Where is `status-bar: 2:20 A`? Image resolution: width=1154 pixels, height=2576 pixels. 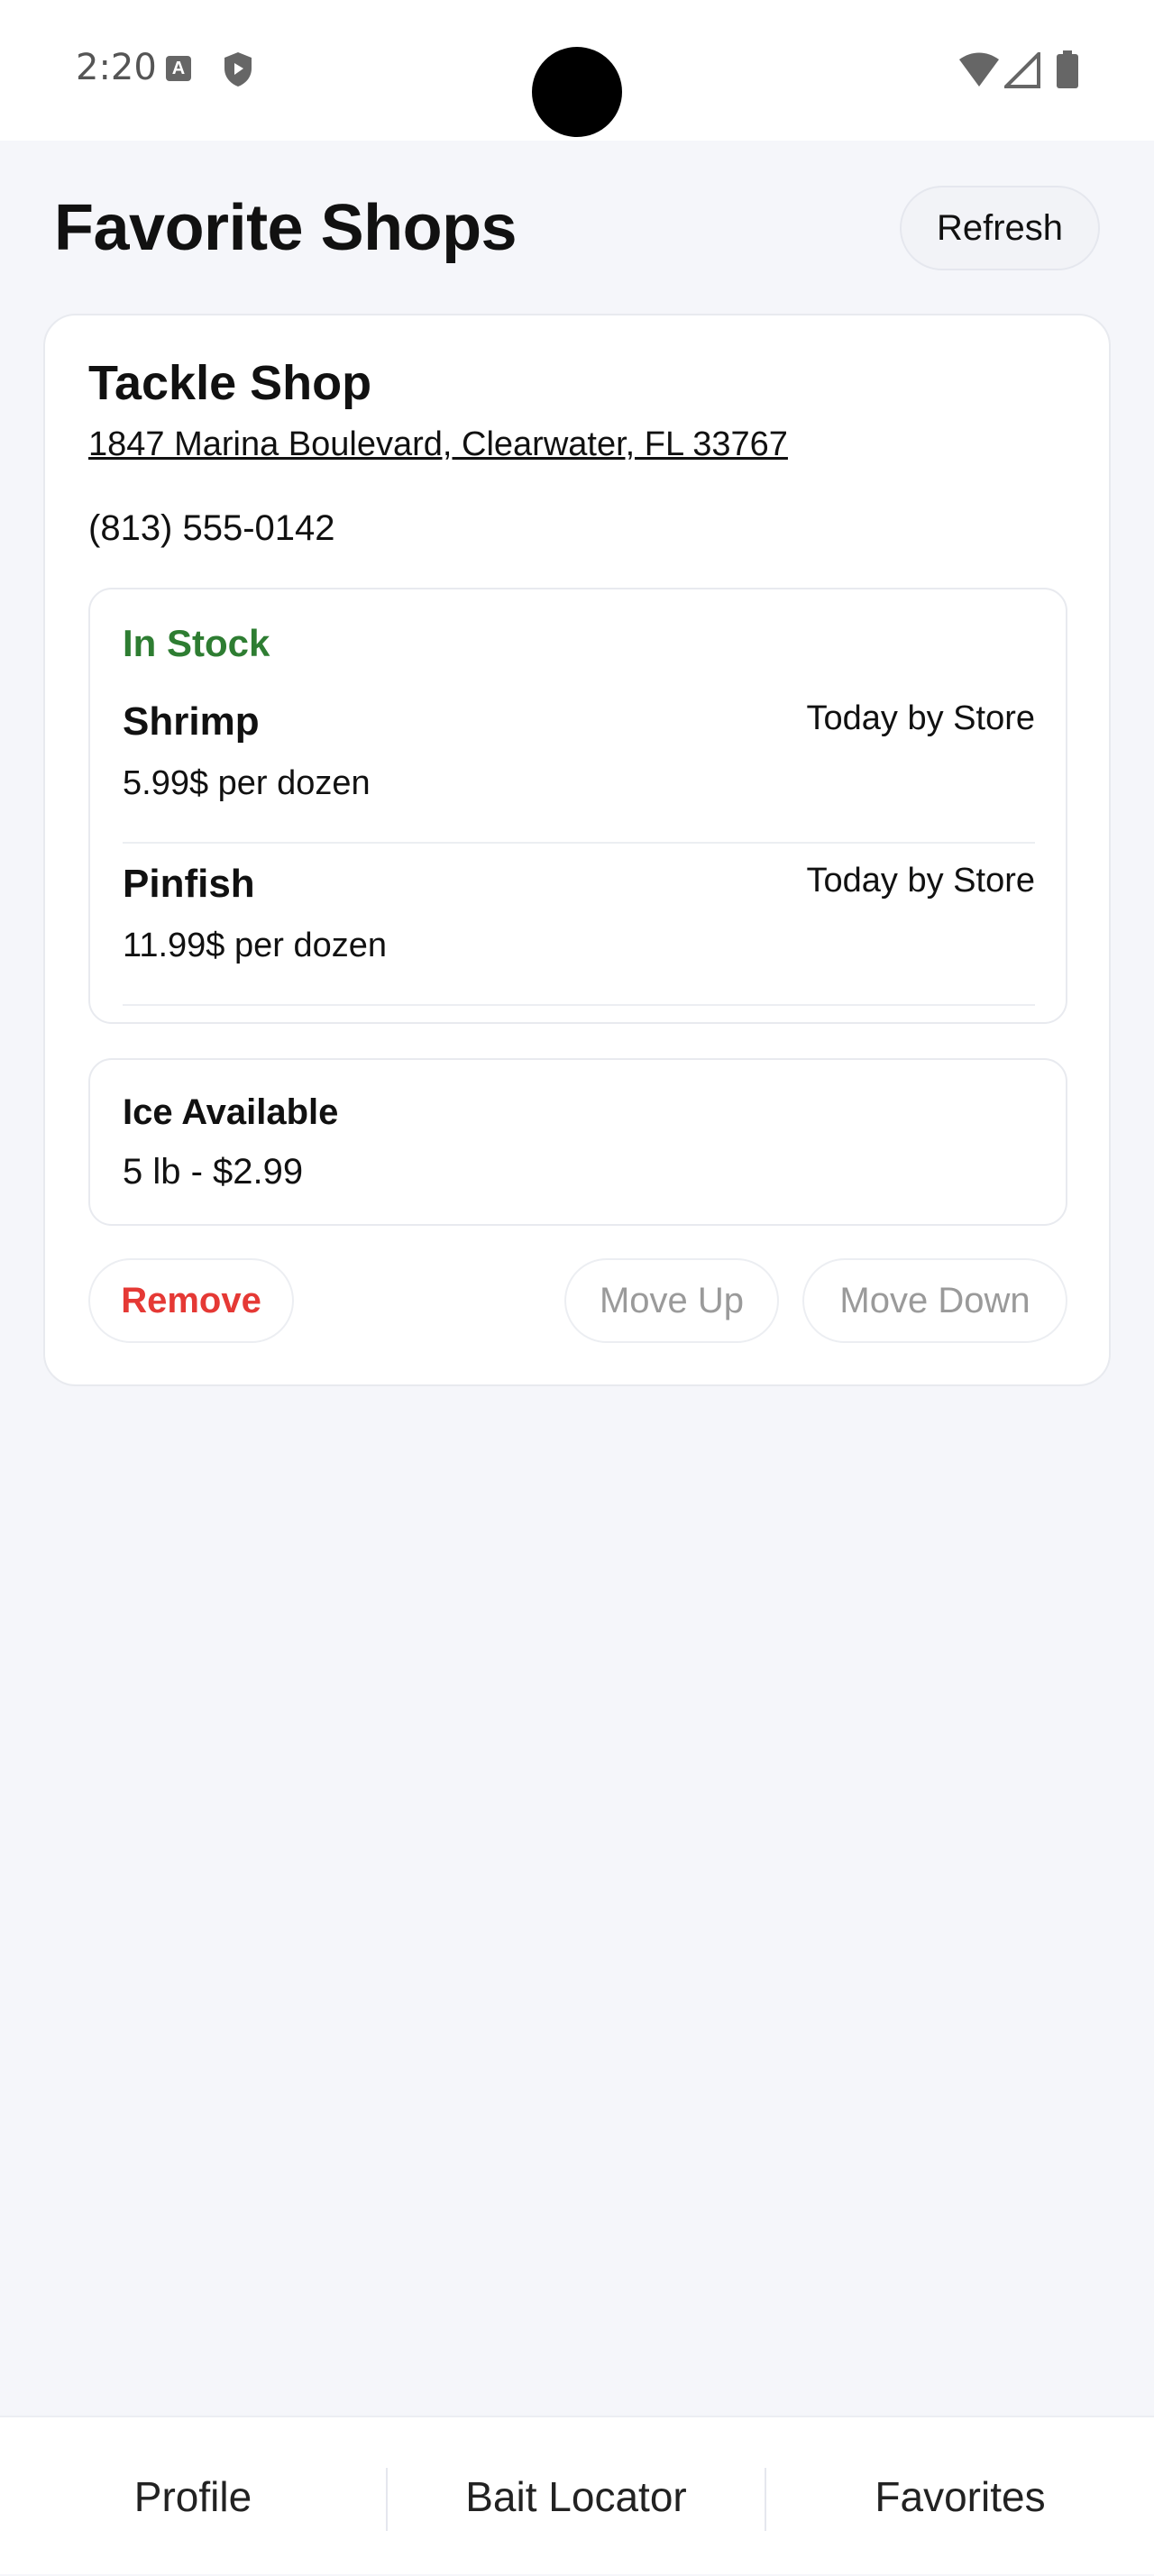 status-bar: 2:20 A is located at coordinates (577, 70).